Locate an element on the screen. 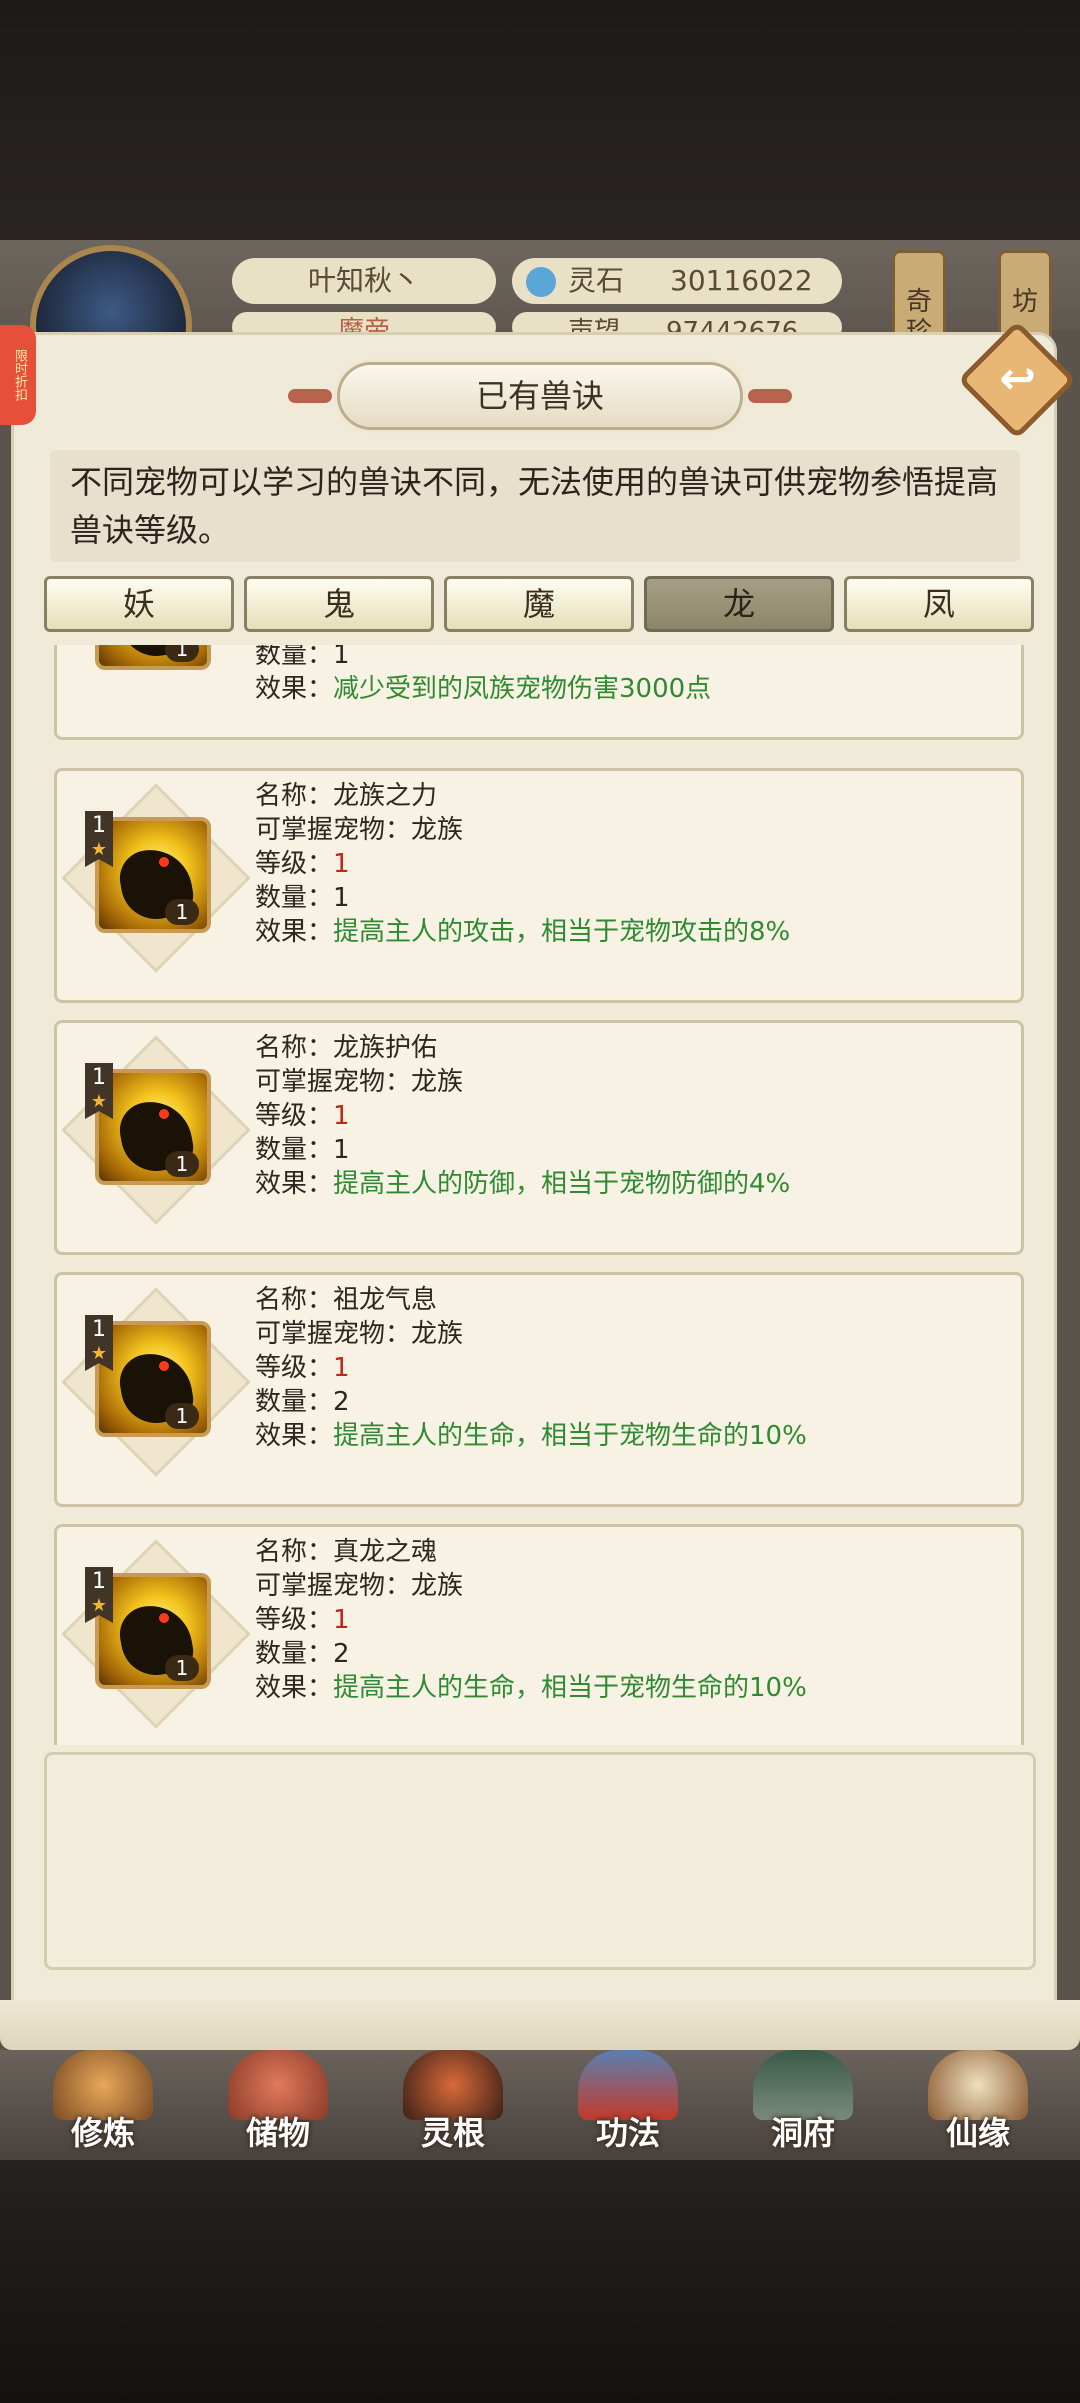 The width and height of the screenshot is (1080, 2403). bottom-nav: 修炼 储物 灵根 功法 洞府 仙缘 is located at coordinates (540, 2105).